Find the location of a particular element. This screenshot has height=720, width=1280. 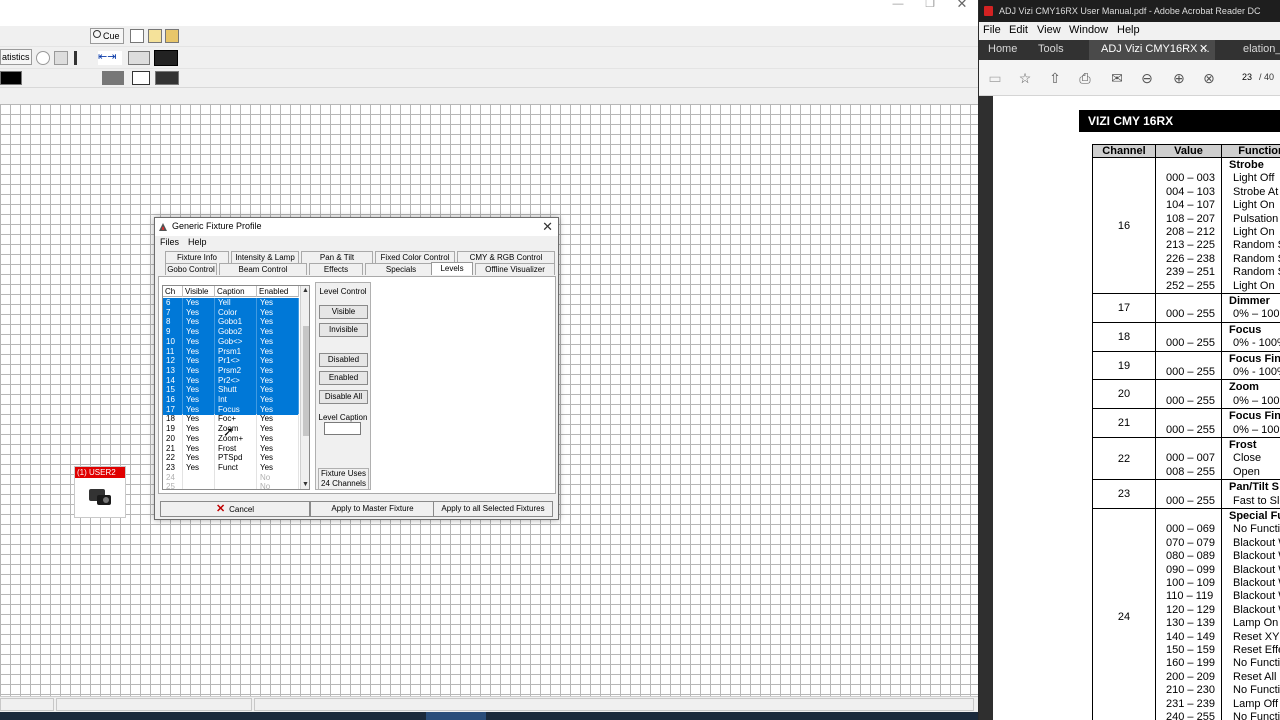

levels-row: 17 Yes Focus Yes is located at coordinates (231, 409).